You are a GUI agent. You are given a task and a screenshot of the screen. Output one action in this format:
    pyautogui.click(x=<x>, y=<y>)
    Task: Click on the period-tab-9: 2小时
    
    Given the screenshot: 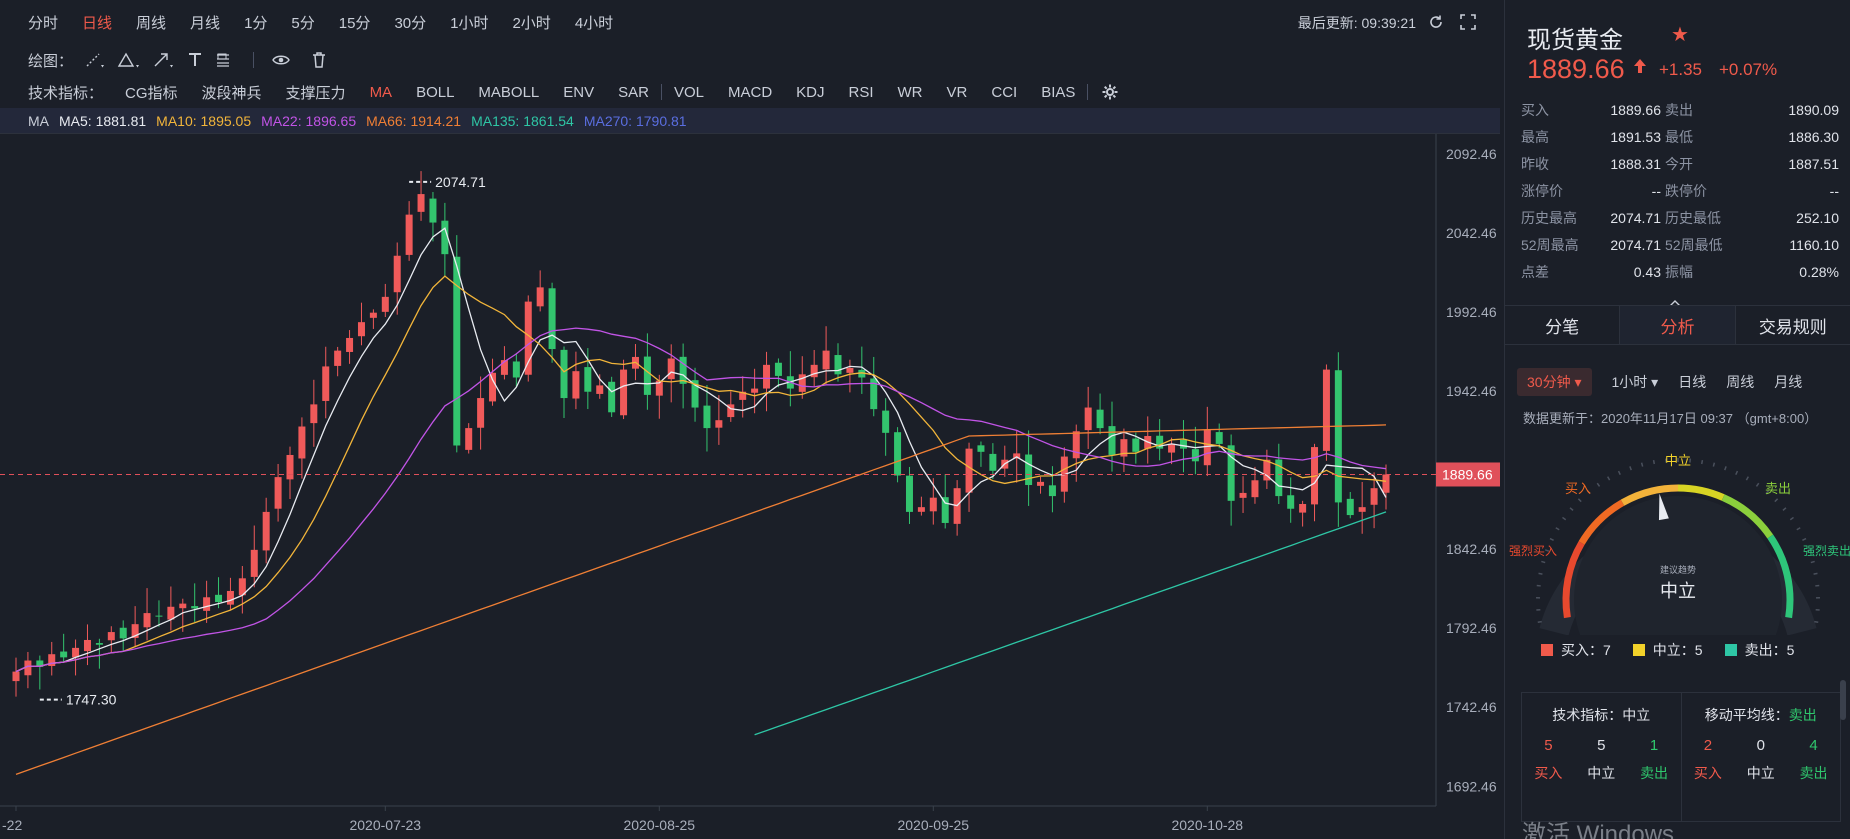 What is the action you would take?
    pyautogui.click(x=531, y=22)
    